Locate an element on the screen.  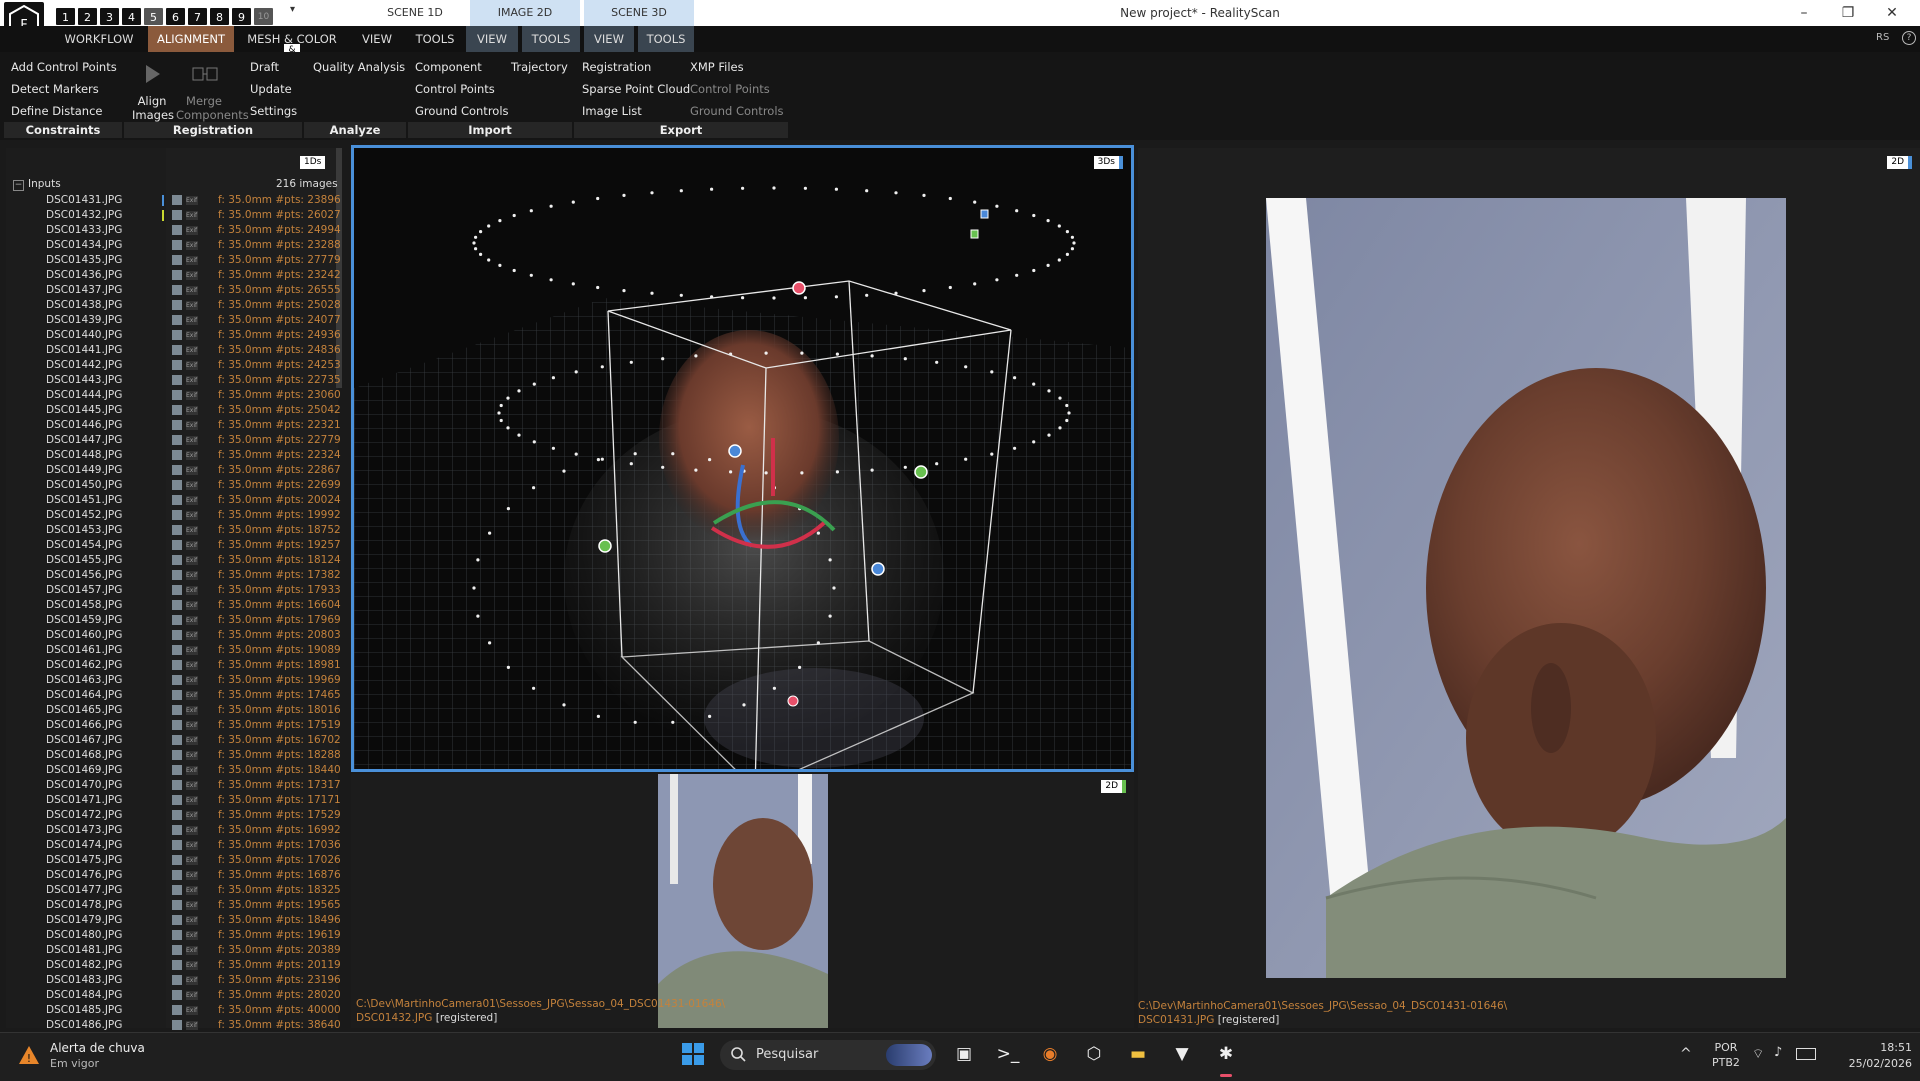
input-file-name: DSC01447.JPG is located at coordinates (84, 440).